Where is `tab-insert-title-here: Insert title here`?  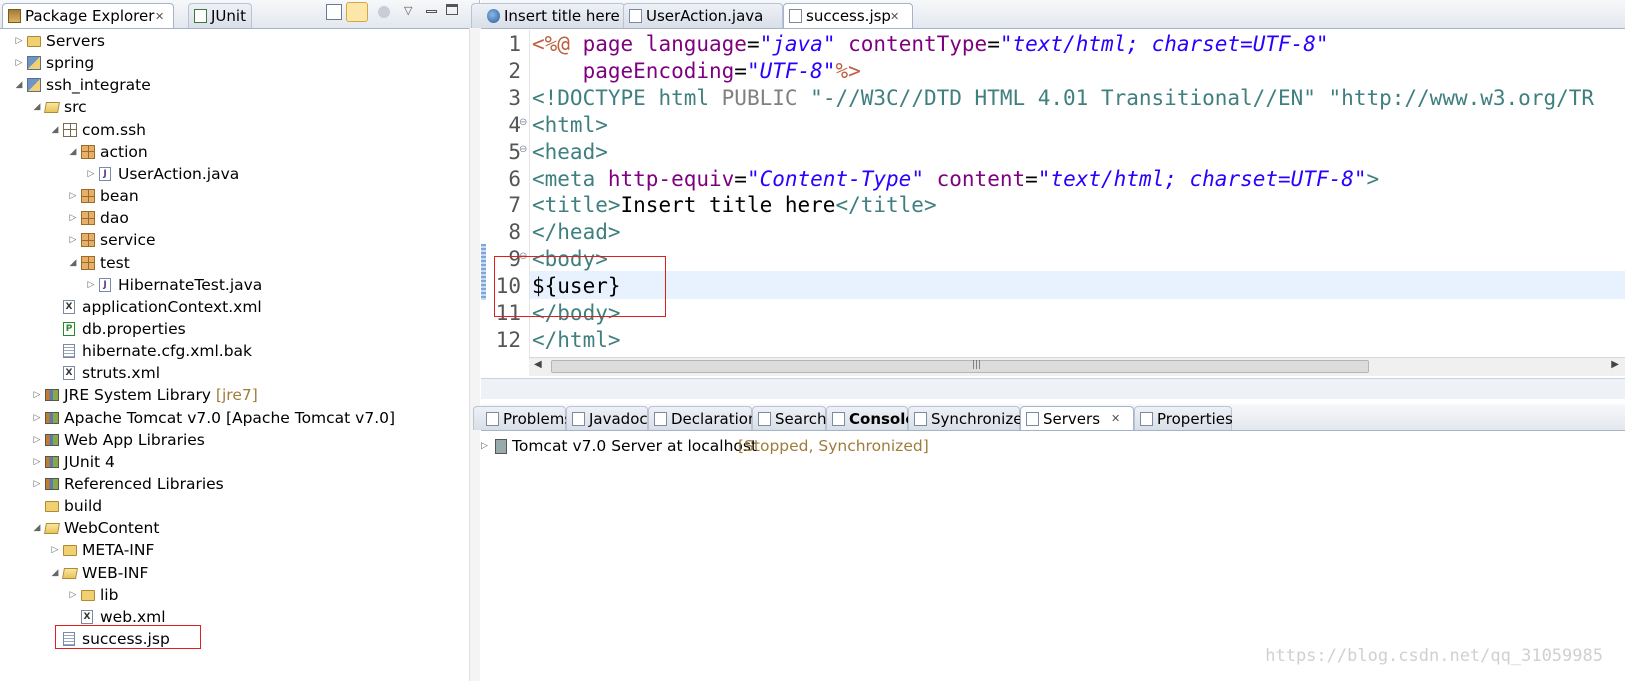 tab-insert-title-here: Insert title here is located at coordinates (548, 15).